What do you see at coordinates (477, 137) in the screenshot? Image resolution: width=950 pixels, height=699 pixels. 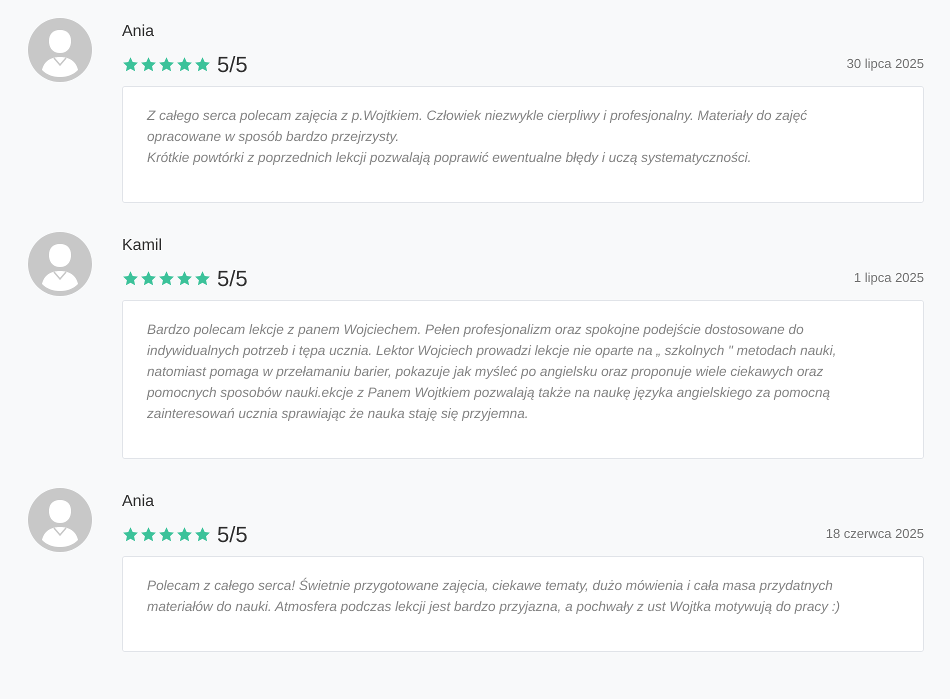 I see `review-text: Z całego serca polecam zajęcia z p.Wojtkiem. Człowiek niezwykle cierpliwy i profesjonalny. Materiały do zajęć opracowane w sposób bardzo przejrzysty. Krótkie powtórki z poprzednich lekcji pozwalają poprawić ewentualne błędy i uczą systematyczności.` at bounding box center [477, 137].